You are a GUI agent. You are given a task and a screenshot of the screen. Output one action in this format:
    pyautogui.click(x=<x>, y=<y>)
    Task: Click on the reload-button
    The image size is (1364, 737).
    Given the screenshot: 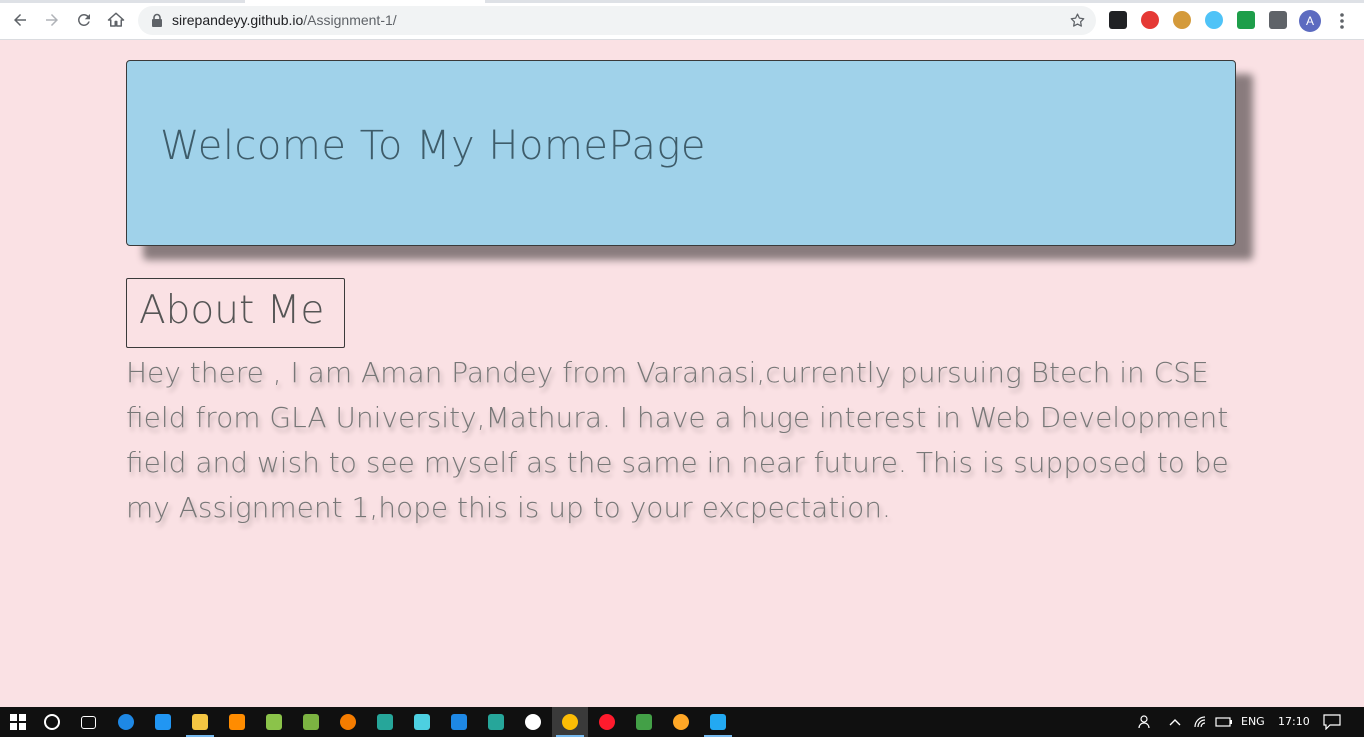 What is the action you would take?
    pyautogui.click(x=84, y=20)
    